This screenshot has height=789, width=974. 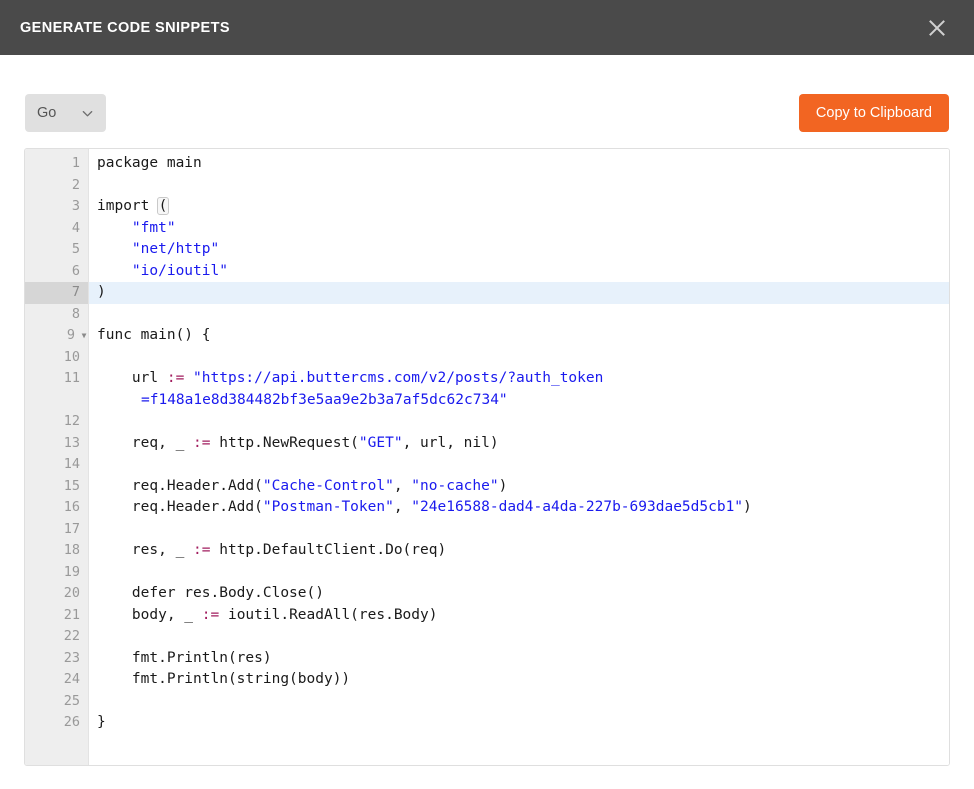 I want to click on code-token: ioutil.ReadAll(res.Body), so click(x=328, y=614).